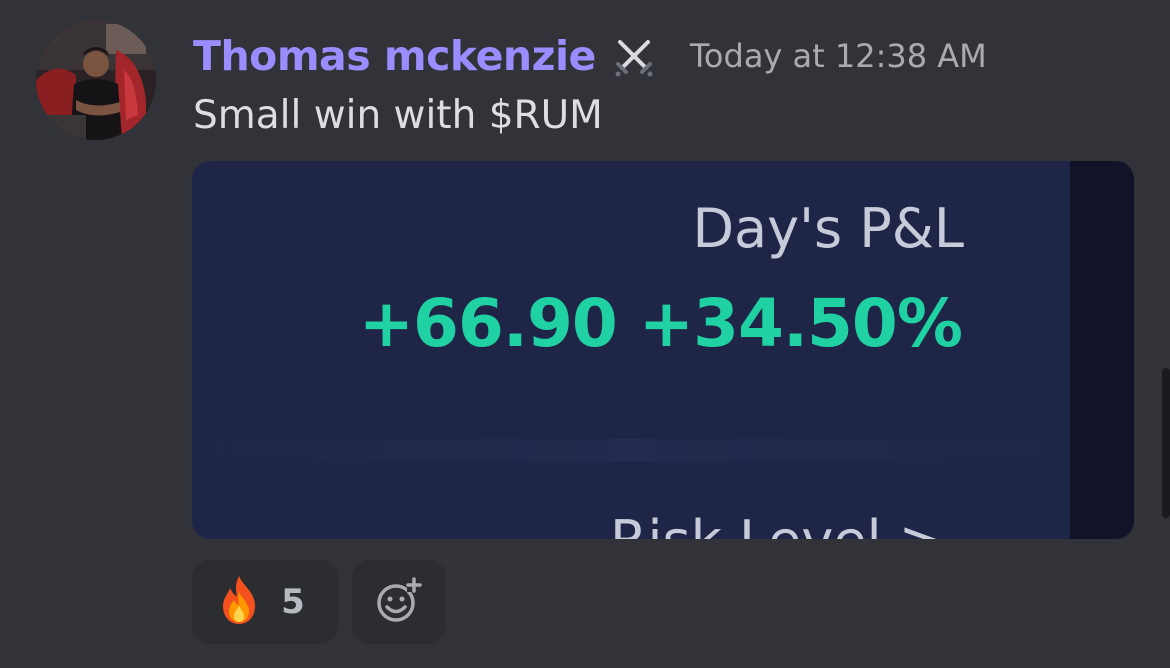 Image resolution: width=1170 pixels, height=668 pixels. What do you see at coordinates (96, 80) in the screenshot?
I see `user-avatar` at bounding box center [96, 80].